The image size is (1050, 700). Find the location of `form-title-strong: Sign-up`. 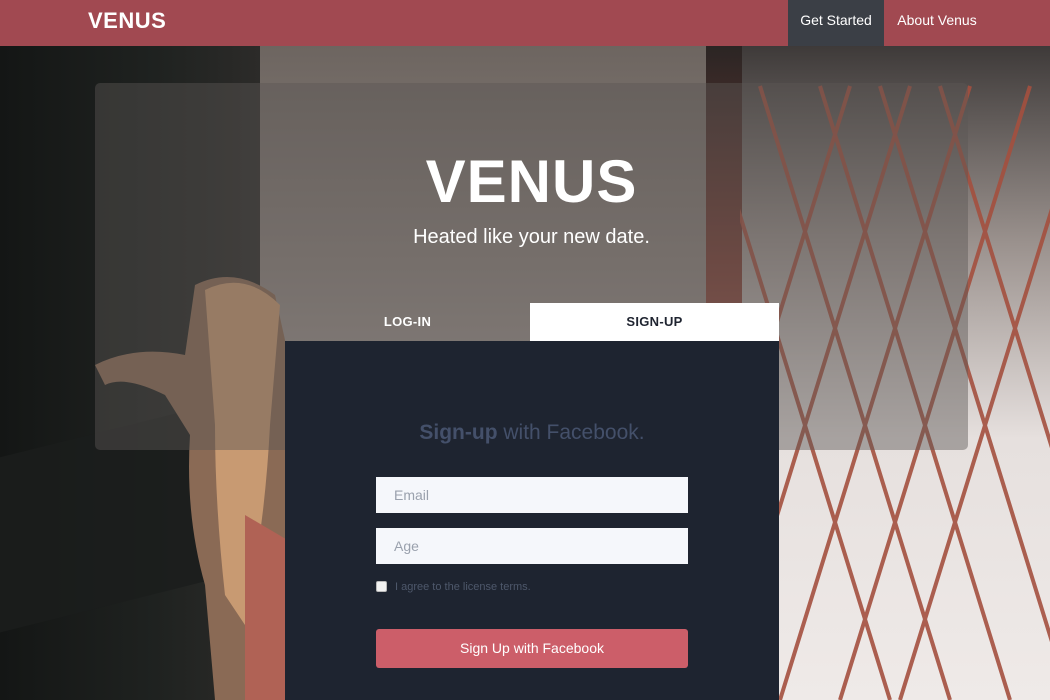

form-title-strong: Sign-up is located at coordinates (458, 432).